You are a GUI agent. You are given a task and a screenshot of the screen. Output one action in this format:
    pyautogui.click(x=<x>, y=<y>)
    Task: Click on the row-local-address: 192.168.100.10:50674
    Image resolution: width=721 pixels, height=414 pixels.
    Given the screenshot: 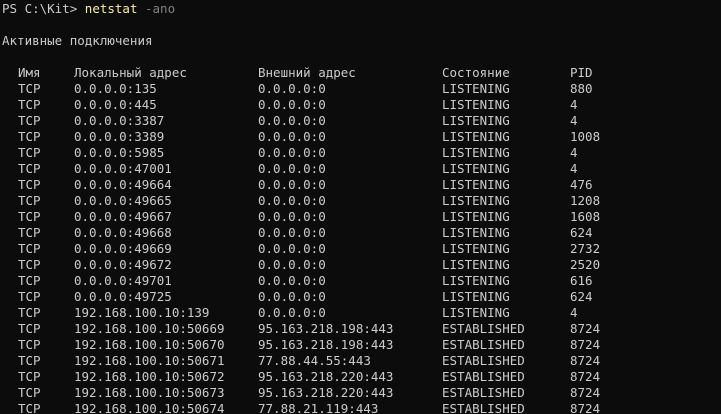 What is the action you would take?
    pyautogui.click(x=149, y=407)
    